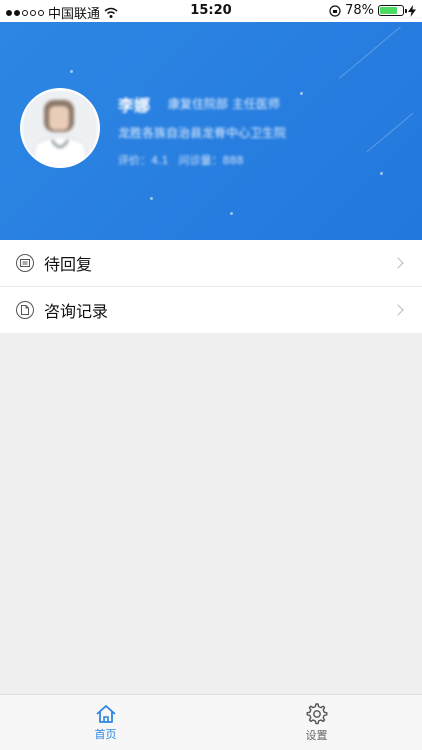 The width and height of the screenshot is (422, 750). What do you see at coordinates (105, 734) in the screenshot?
I see `tab-label: 首页` at bounding box center [105, 734].